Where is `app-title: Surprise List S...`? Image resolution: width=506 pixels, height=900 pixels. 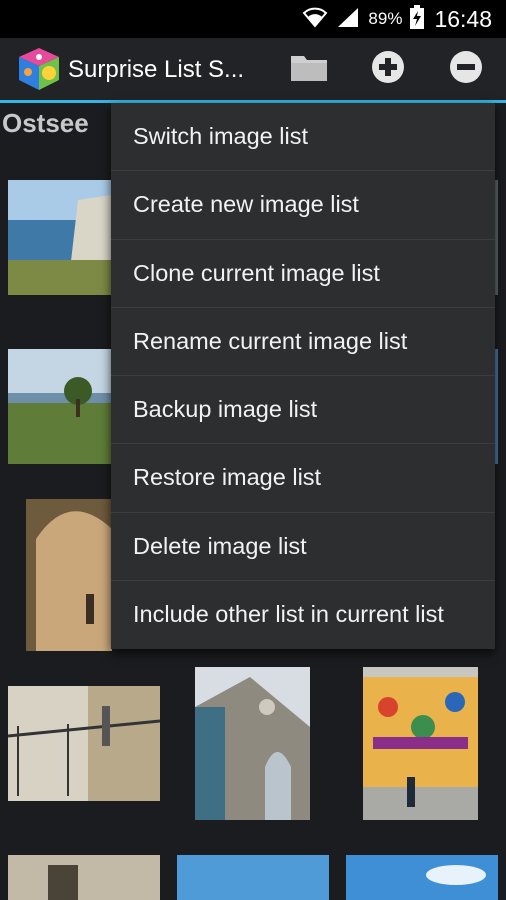
app-title: Surprise List S... is located at coordinates (156, 69).